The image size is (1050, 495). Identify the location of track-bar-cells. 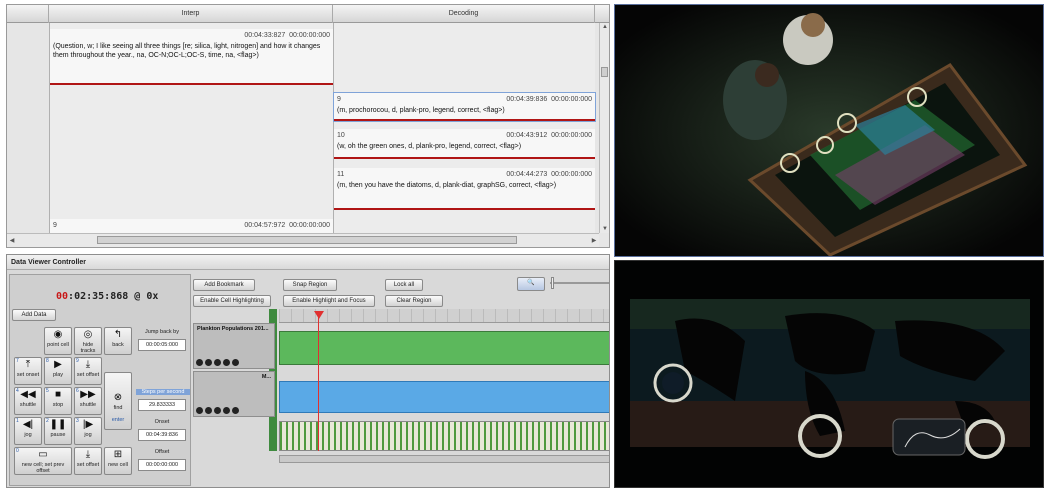
(444, 436).